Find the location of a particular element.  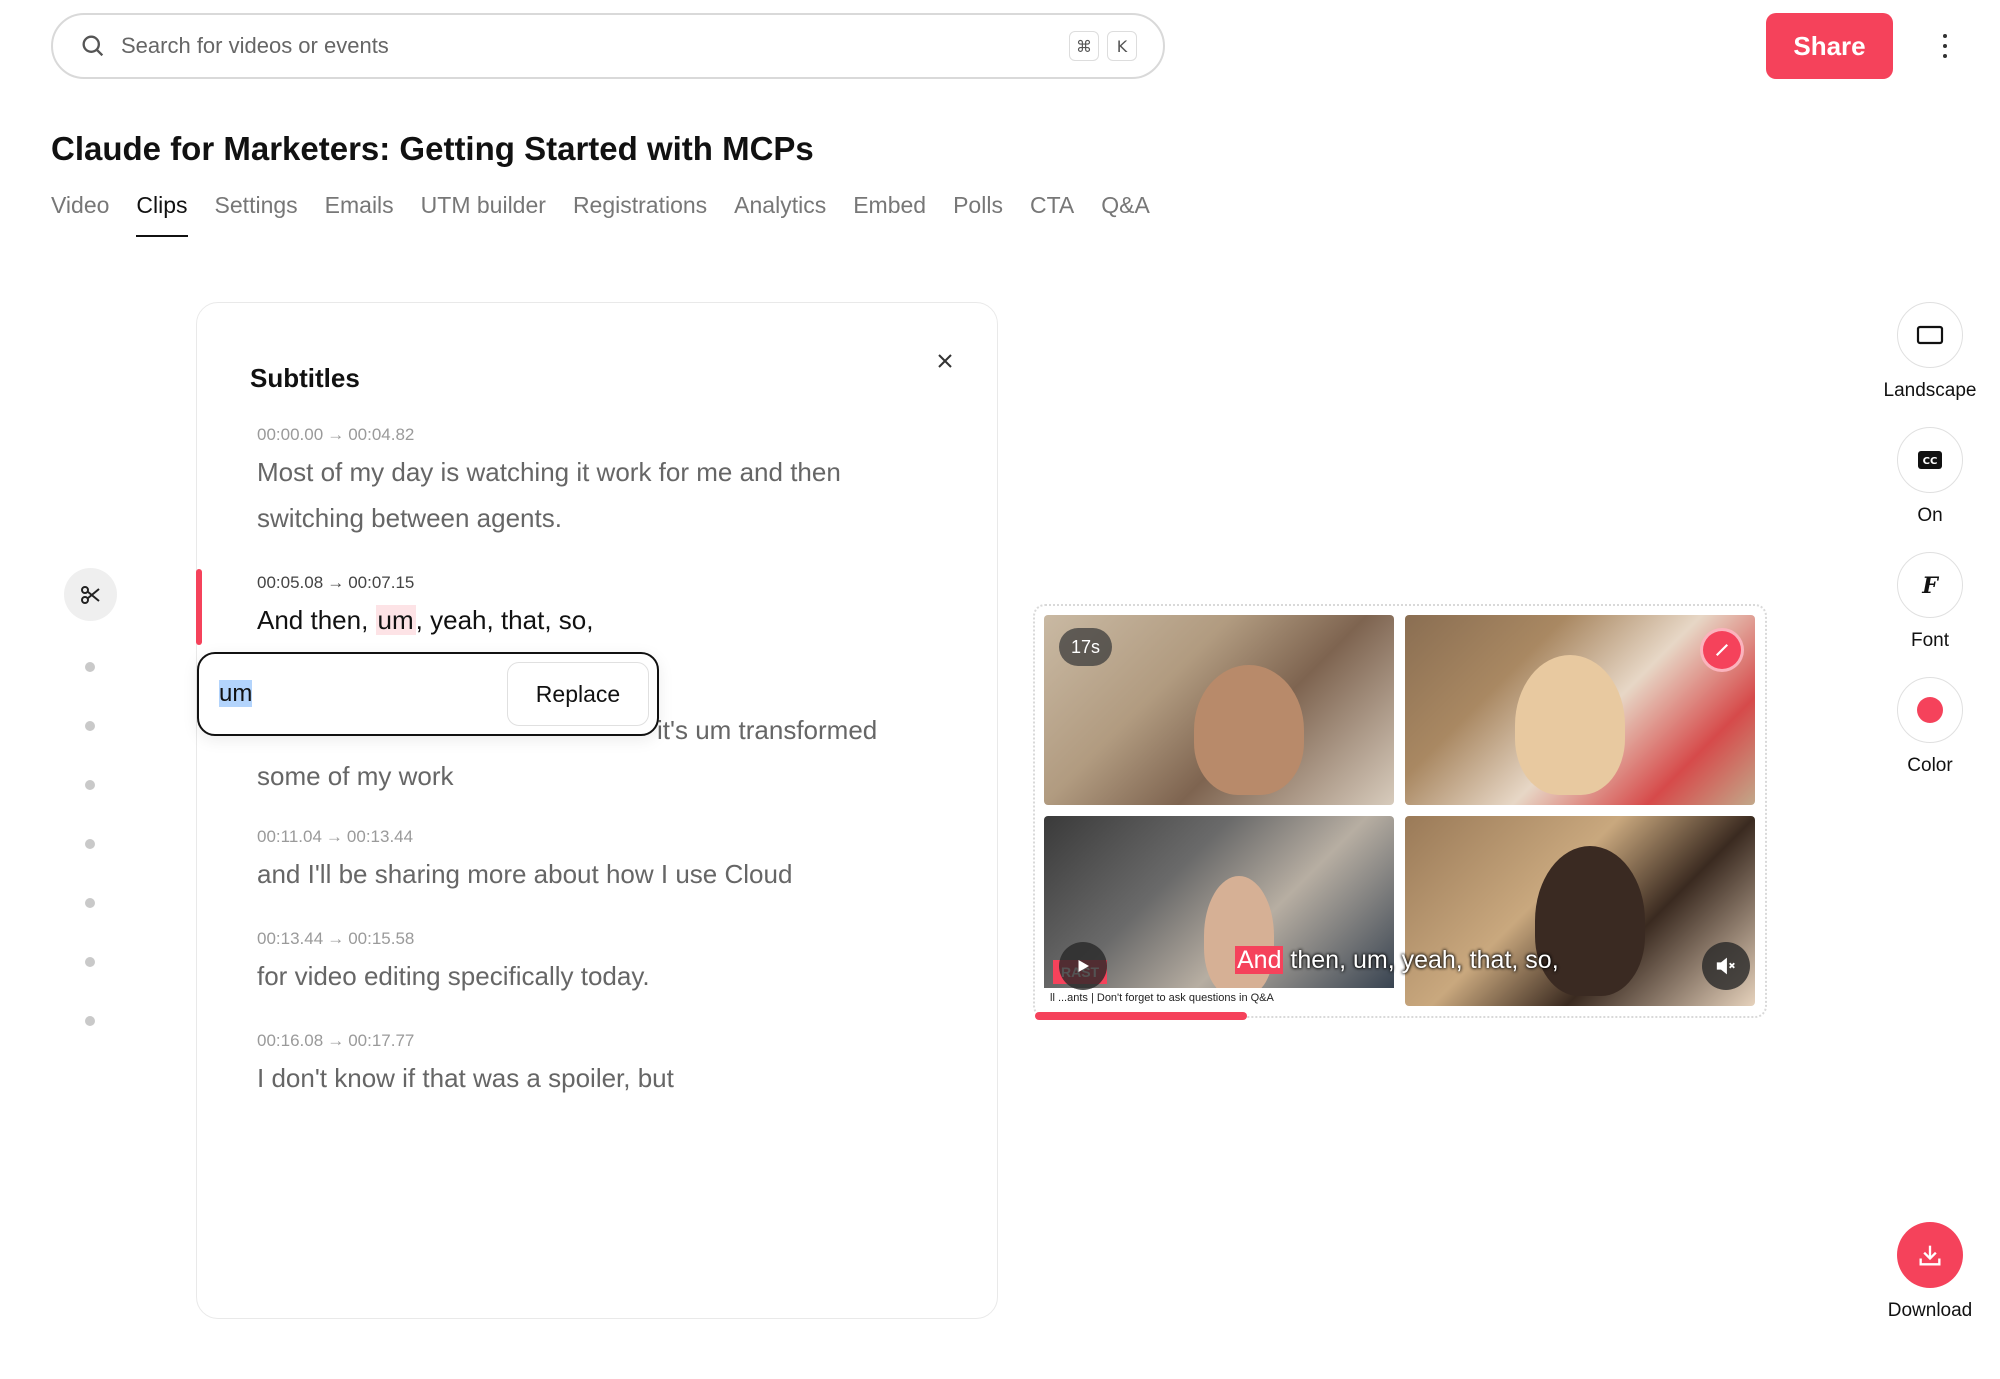

landscape-tool: Landscape is located at coordinates (1930, 352).